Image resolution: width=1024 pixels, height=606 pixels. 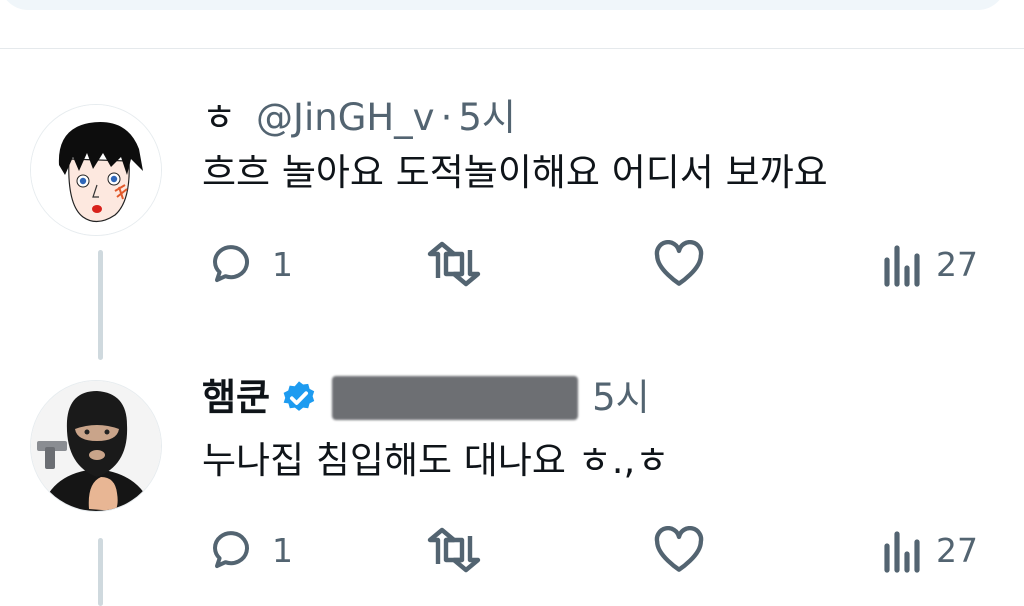 I want to click on tweet-1-retweet-button, so click(x=454, y=264).